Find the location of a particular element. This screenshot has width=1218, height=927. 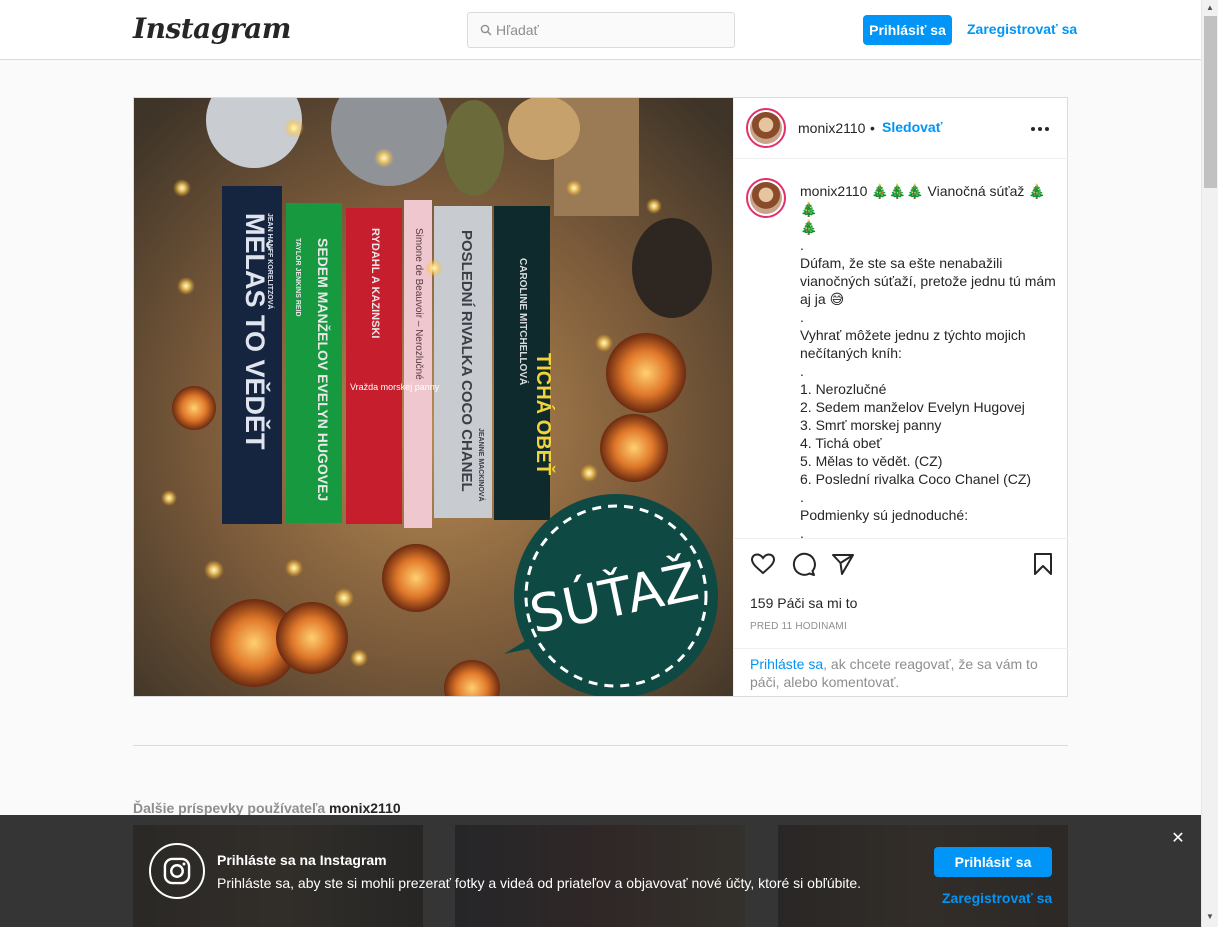

book-author-1: JEAN HANFF KORELITZOVÁ is located at coordinates (270, 261).